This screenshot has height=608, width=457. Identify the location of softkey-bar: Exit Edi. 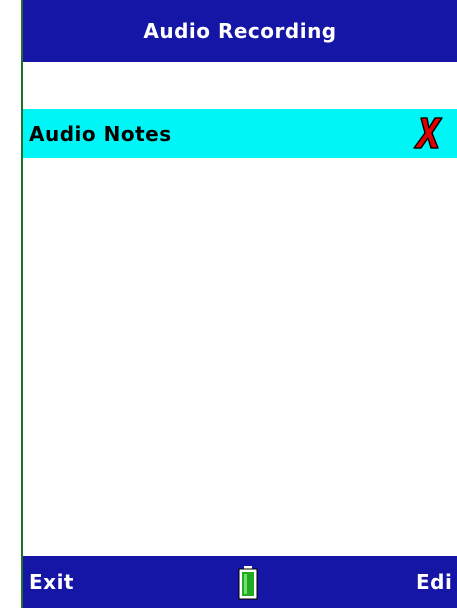
(240, 582).